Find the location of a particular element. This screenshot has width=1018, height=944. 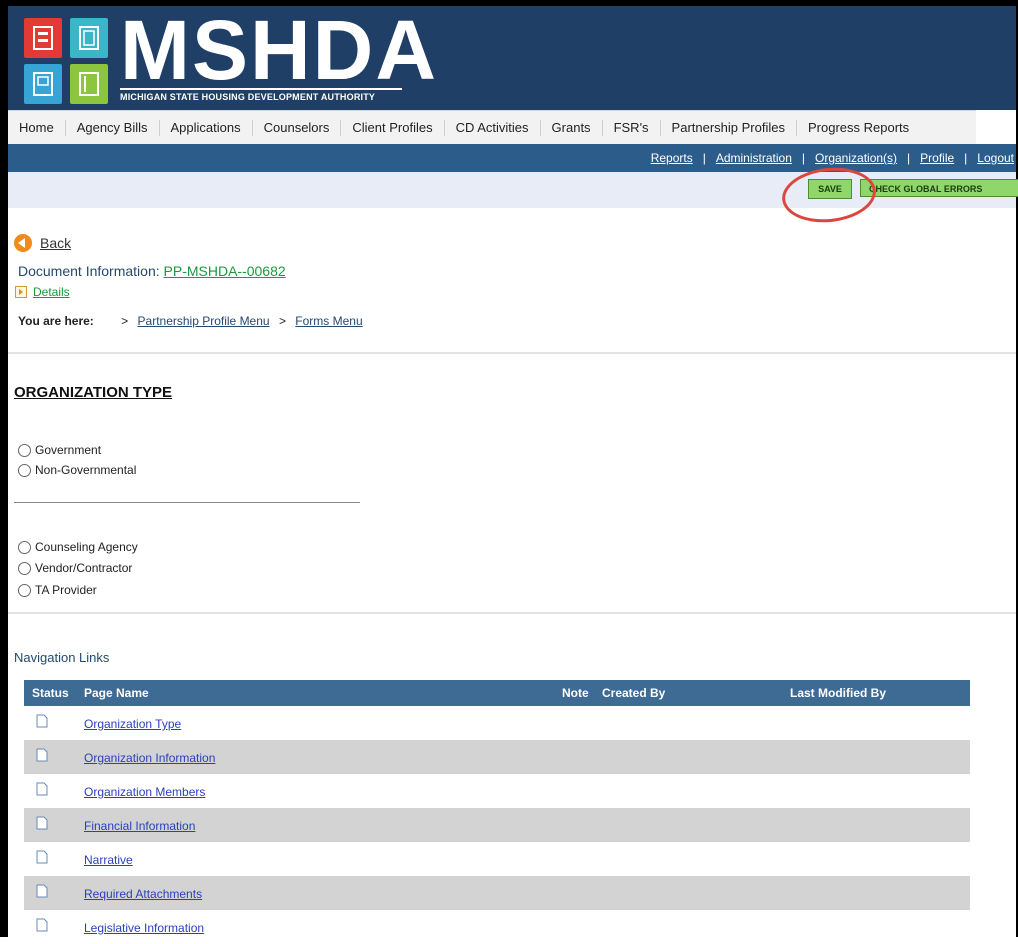

nav-counselors: Counselors is located at coordinates (297, 128).